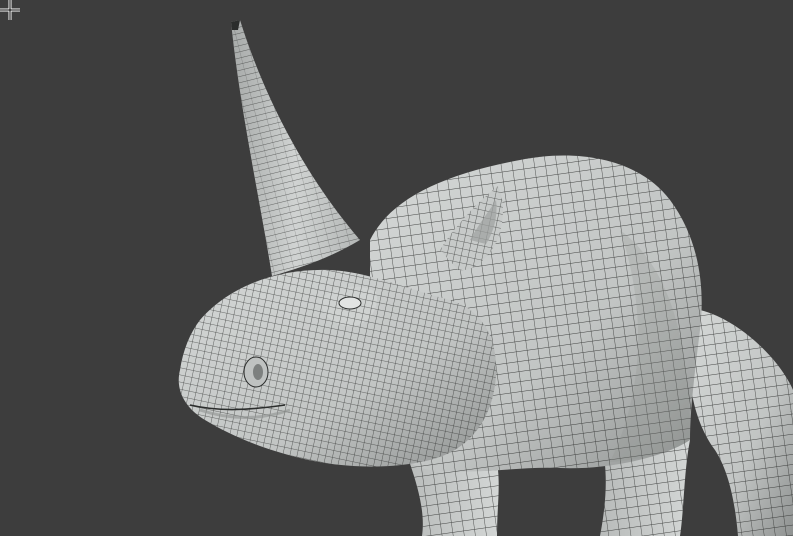 The image size is (793, 536). Describe the element at coordinates (741, 423) in the screenshot. I see `rear-leg` at that location.